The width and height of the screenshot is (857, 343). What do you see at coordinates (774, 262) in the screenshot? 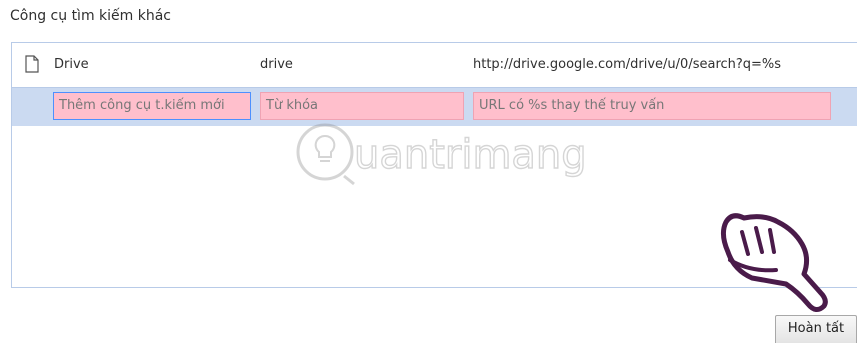
I see `pointing-hand-icon` at bounding box center [774, 262].